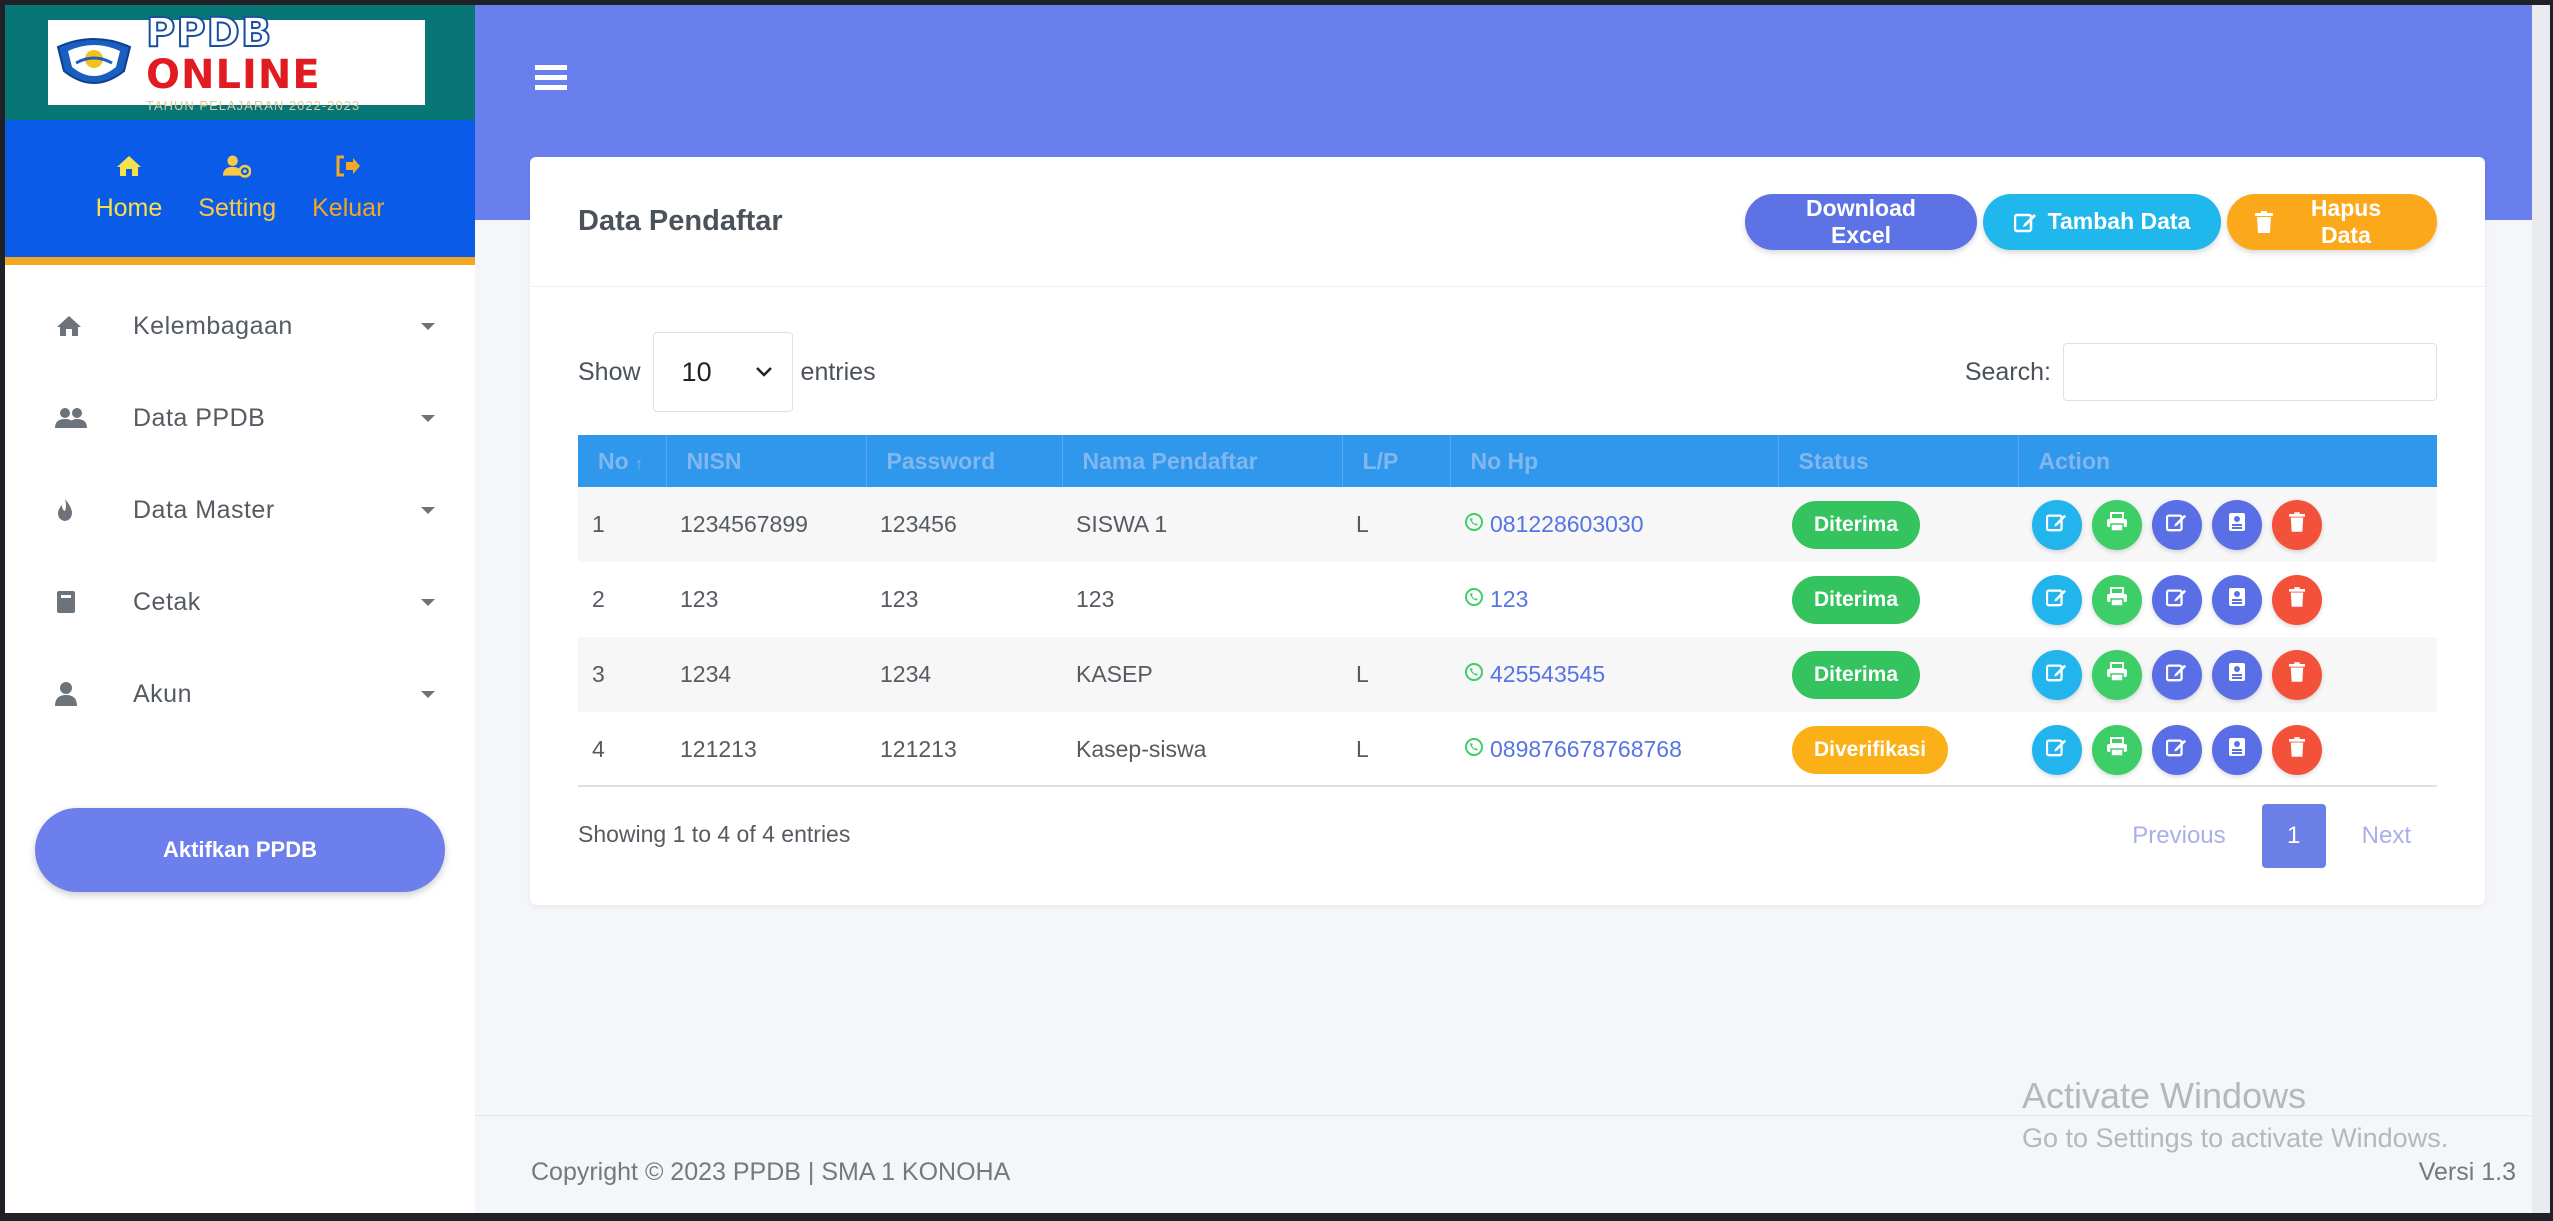 Image resolution: width=2553 pixels, height=1221 pixels. What do you see at coordinates (1095, 599) in the screenshot?
I see `cell-nama: 123` at bounding box center [1095, 599].